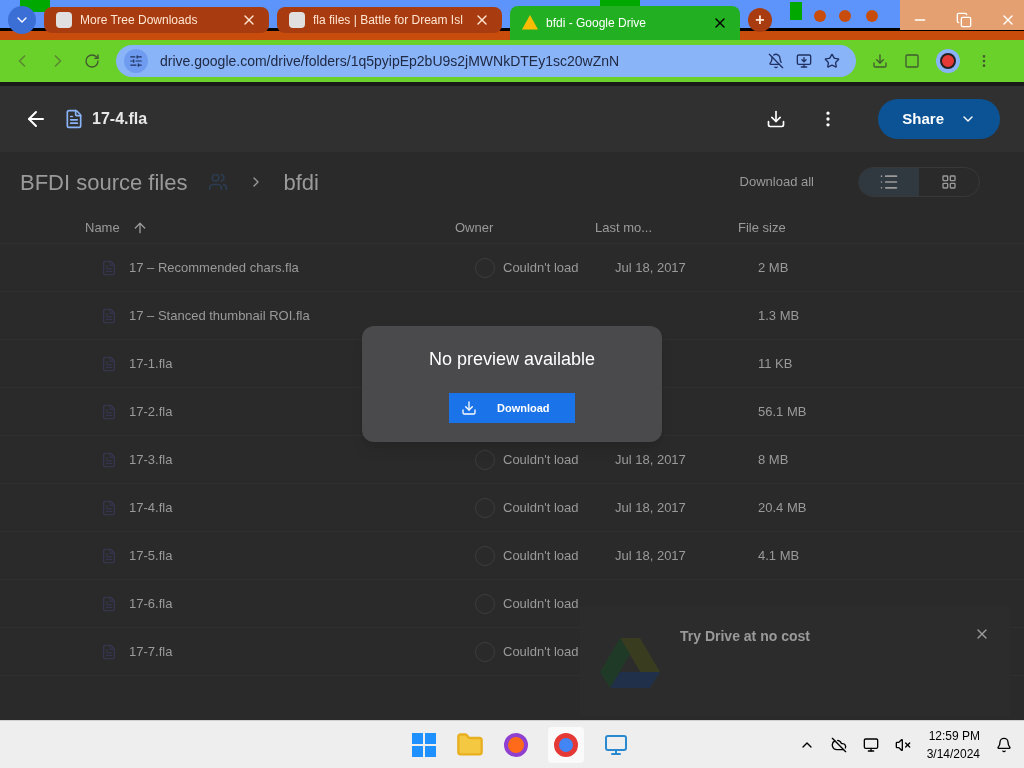 Image resolution: width=1024 pixels, height=768 pixels. I want to click on download-button: Download, so click(512, 408).